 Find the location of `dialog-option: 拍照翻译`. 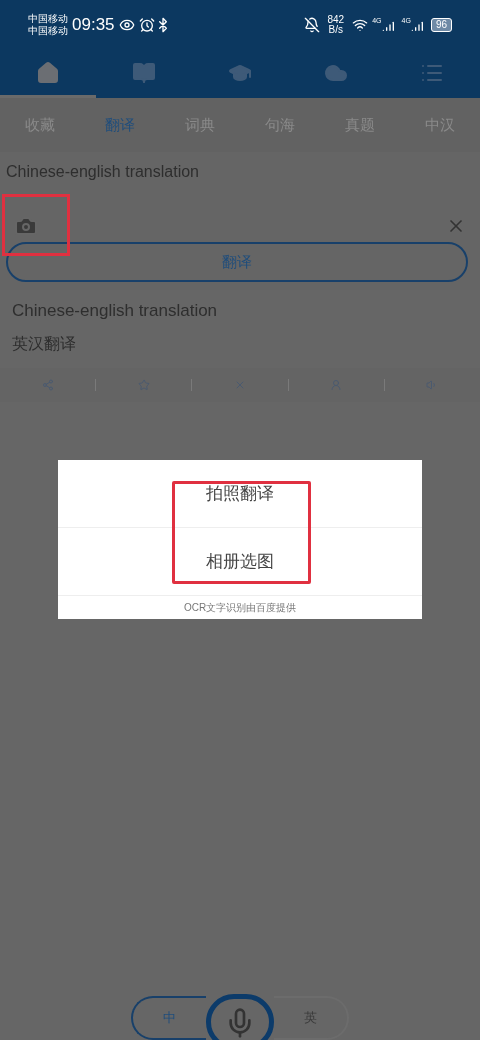

dialog-option: 拍照翻译 is located at coordinates (240, 494).